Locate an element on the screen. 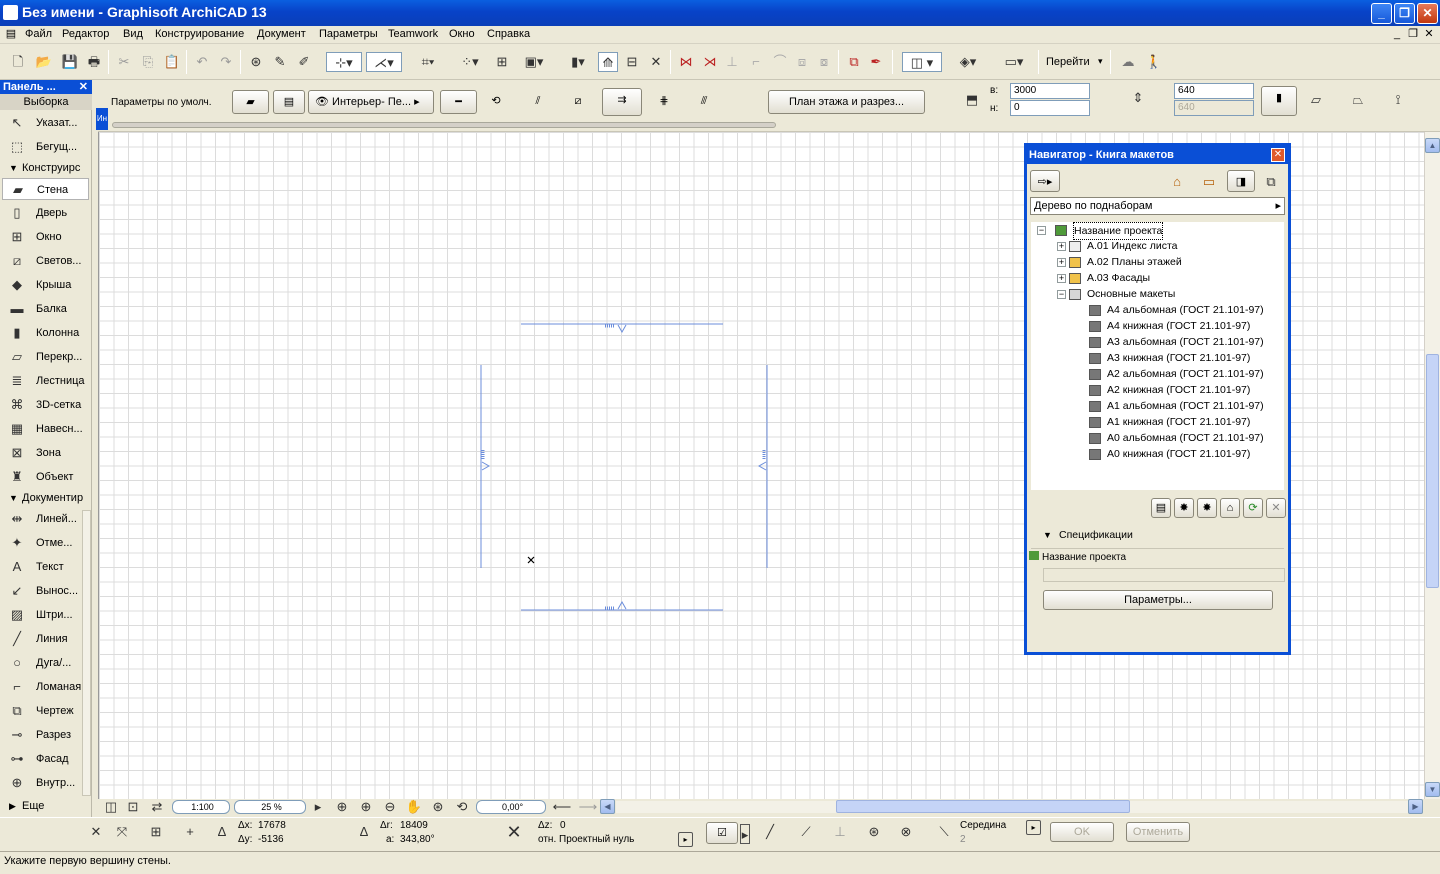 Image resolution: width=1440 pixels, height=874 pixels. dr-value: 18409 is located at coordinates (414, 825).